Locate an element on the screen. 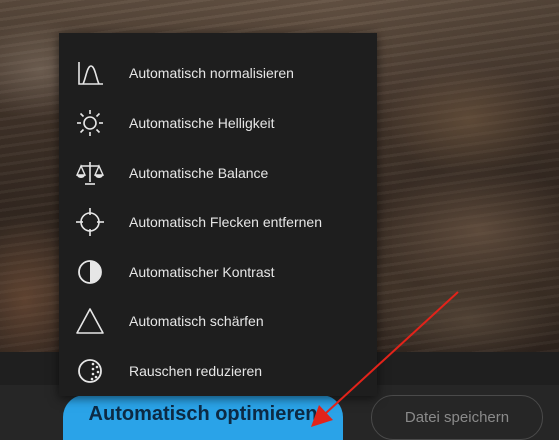 Image resolution: width=559 pixels, height=440 pixels. balance-scale-icon is located at coordinates (90, 173).